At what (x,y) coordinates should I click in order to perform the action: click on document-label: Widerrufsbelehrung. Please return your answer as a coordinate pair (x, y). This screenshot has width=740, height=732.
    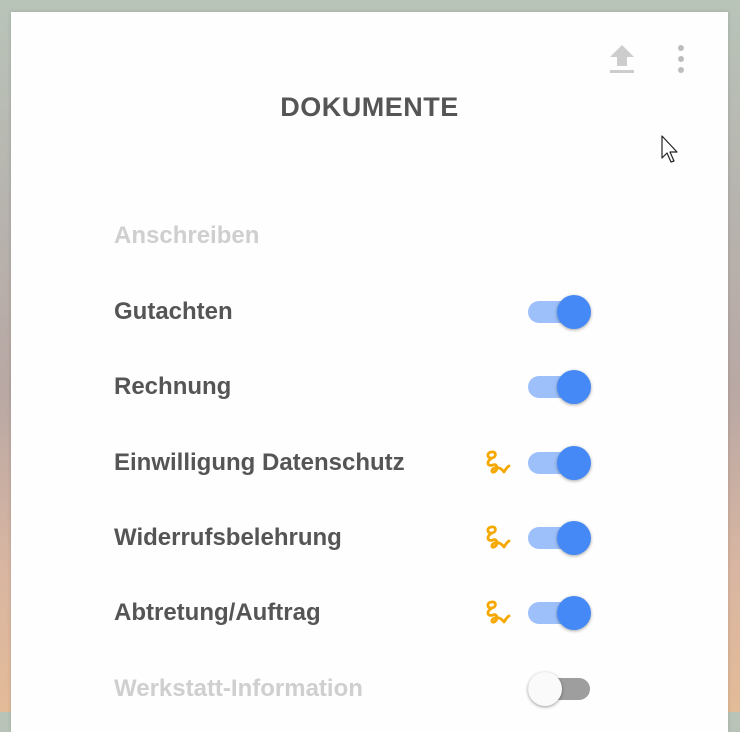
    Looking at the image, I should click on (228, 537).